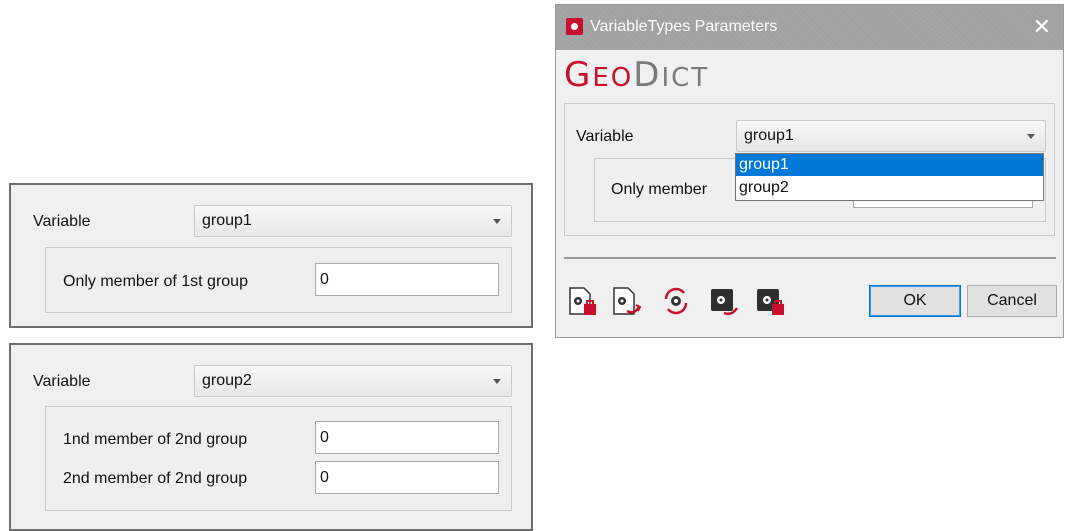 The width and height of the screenshot is (1069, 531). What do you see at coordinates (407, 279) in the screenshot?
I see `only-member-input: 0` at bounding box center [407, 279].